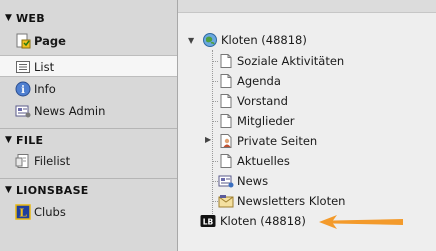 The width and height of the screenshot is (436, 251). What do you see at coordinates (88, 66) in the screenshot?
I see `module-item-list: List` at bounding box center [88, 66].